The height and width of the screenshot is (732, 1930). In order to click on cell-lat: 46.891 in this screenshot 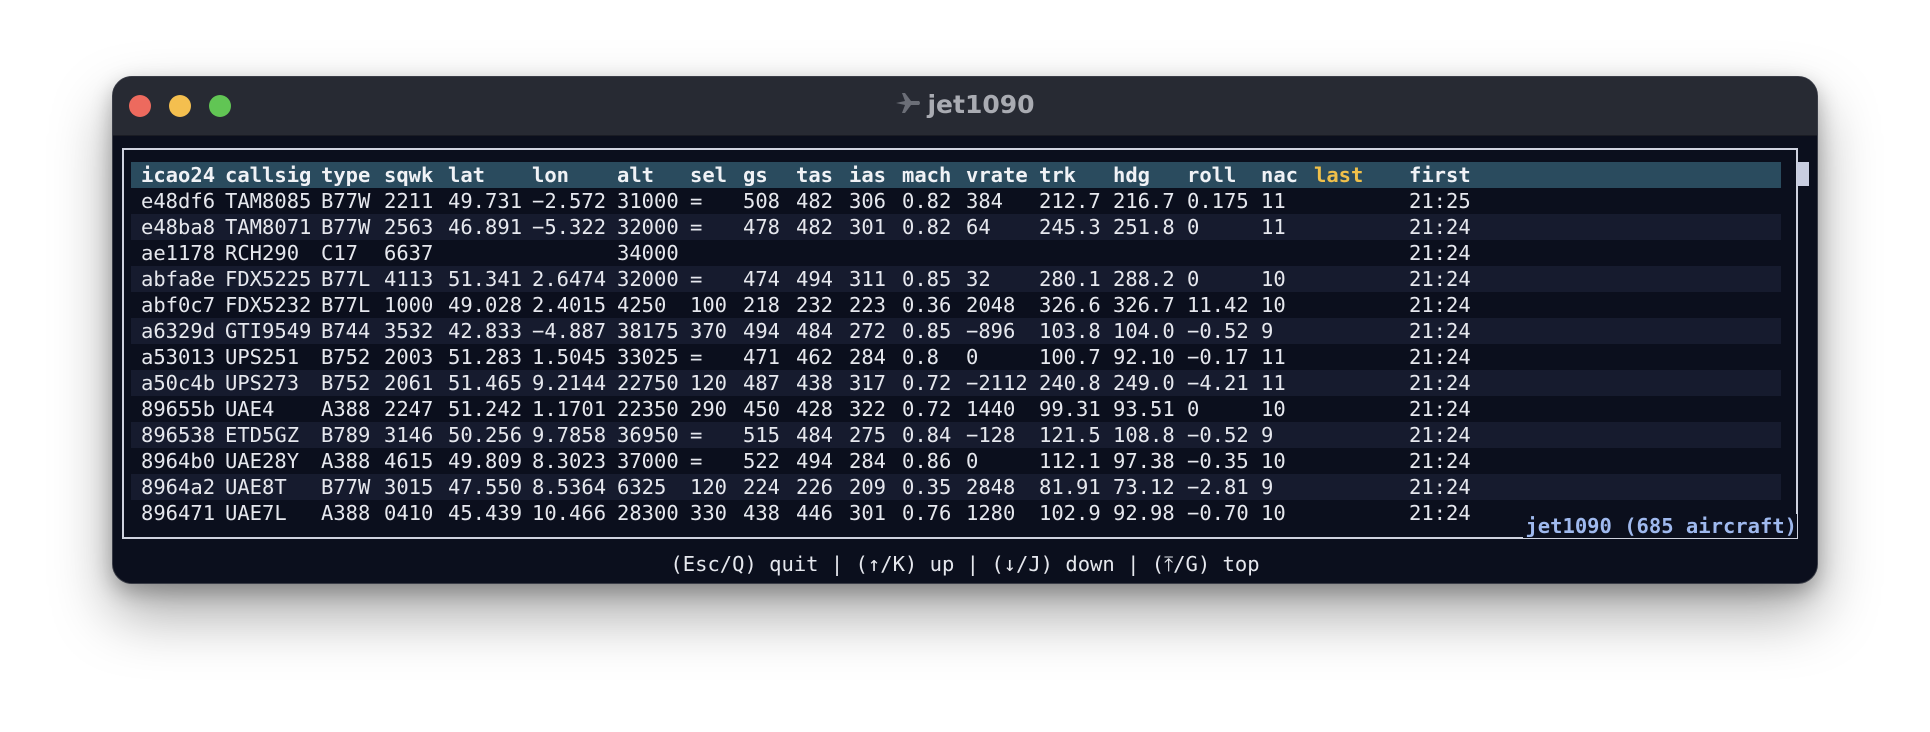, I will do `click(485, 227)`.